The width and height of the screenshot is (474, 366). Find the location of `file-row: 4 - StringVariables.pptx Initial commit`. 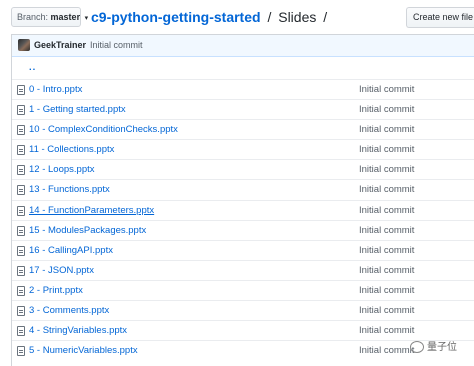

file-row: 4 - StringVariables.pptx Initial commit is located at coordinates (243, 330).